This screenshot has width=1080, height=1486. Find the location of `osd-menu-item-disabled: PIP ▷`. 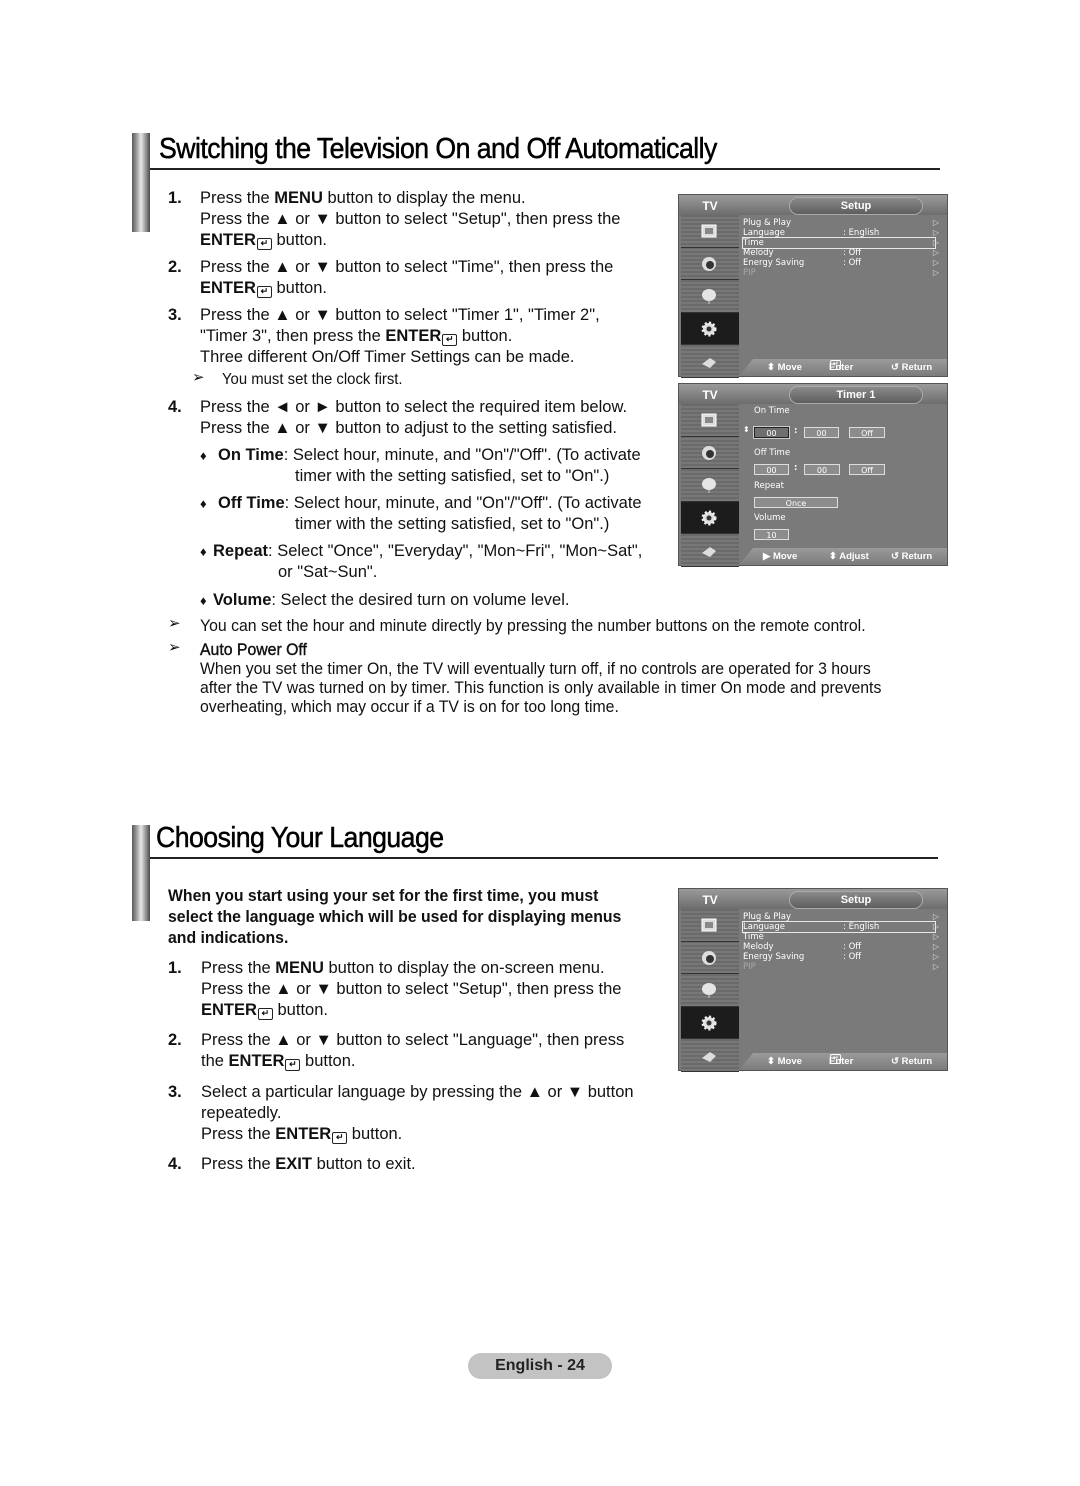

osd-menu-item-disabled: PIP ▷ is located at coordinates (841, 273).